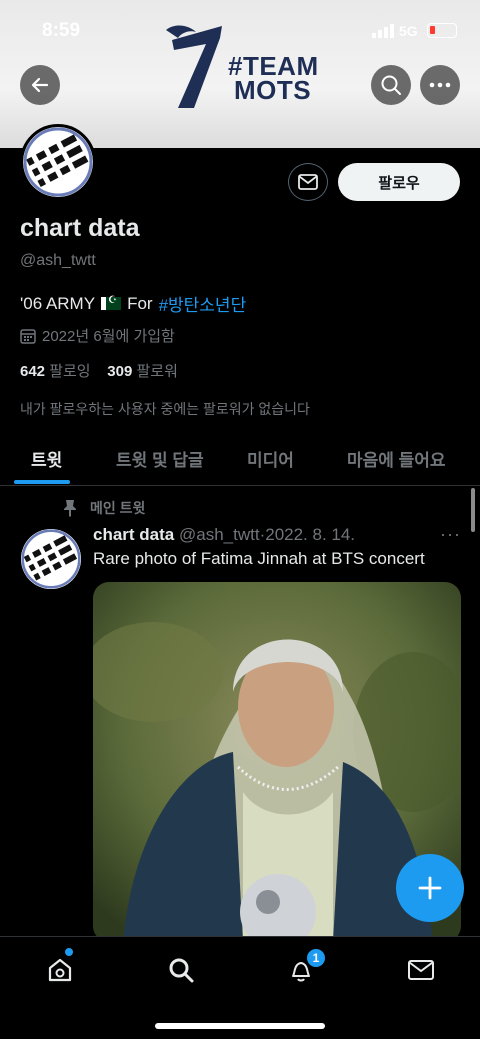 The image size is (480, 1039). What do you see at coordinates (396, 458) in the screenshot?
I see `tab-likes: 마음에 들어요` at bounding box center [396, 458].